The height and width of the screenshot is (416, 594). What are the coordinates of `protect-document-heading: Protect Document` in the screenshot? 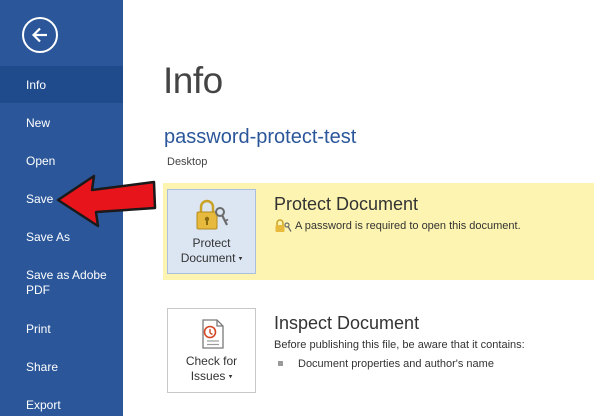 It's located at (346, 204).